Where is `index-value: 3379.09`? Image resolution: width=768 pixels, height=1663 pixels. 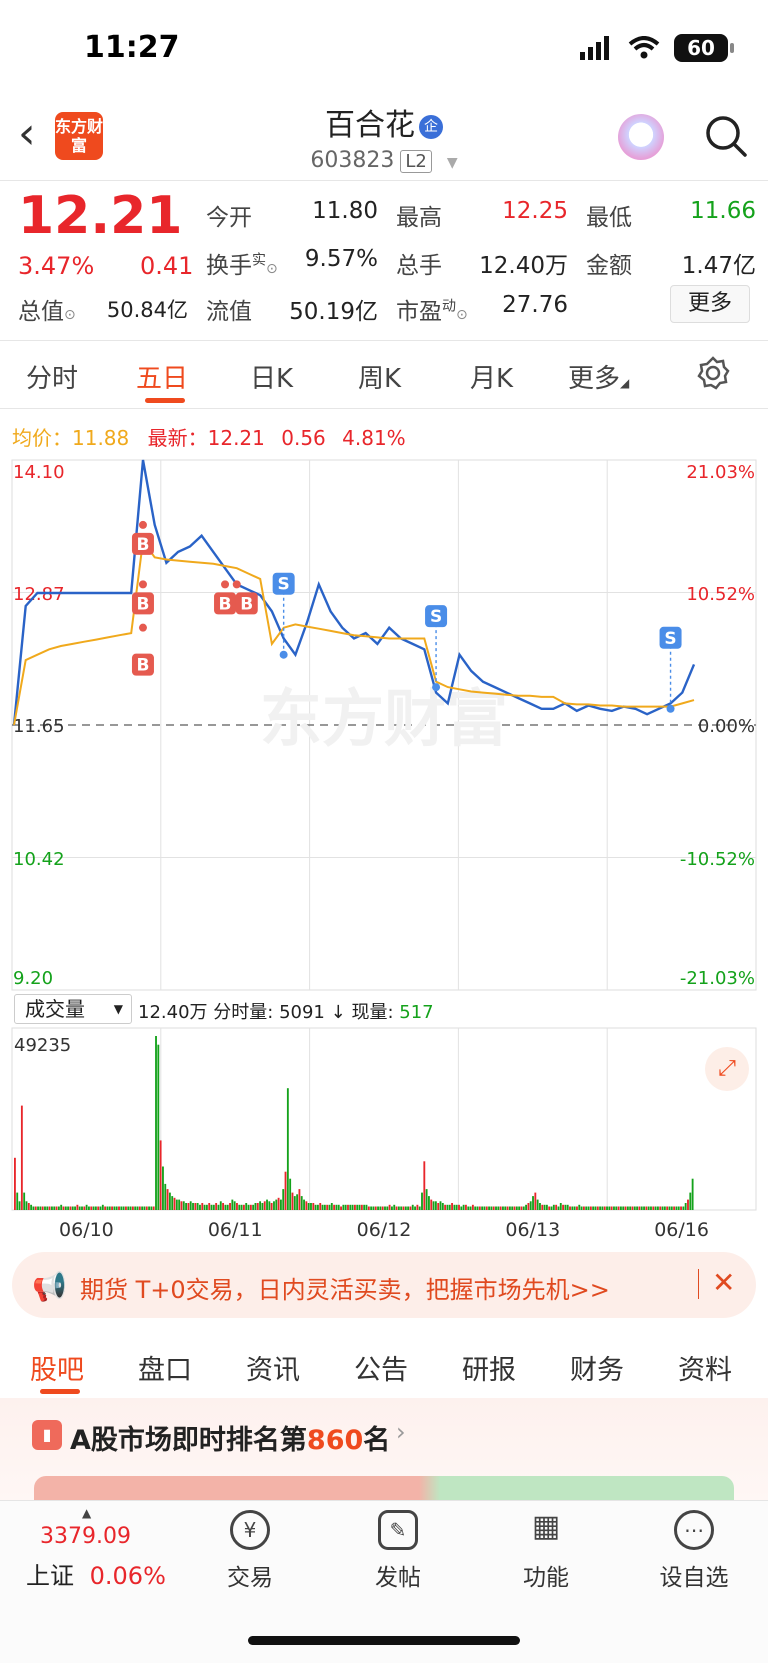
index-value: 3379.09 is located at coordinates (85, 1536).